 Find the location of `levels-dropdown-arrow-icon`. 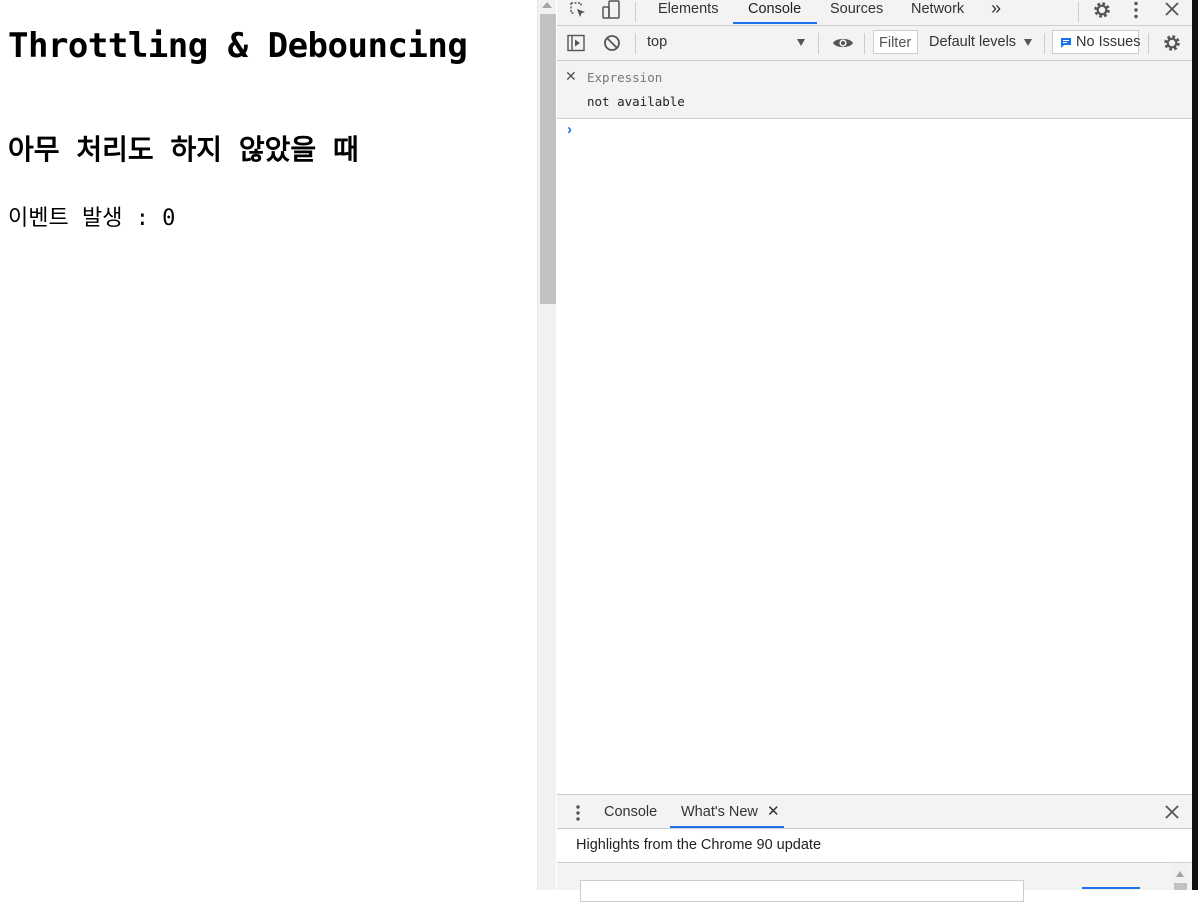

levels-dropdown-arrow-icon is located at coordinates (1028, 42).